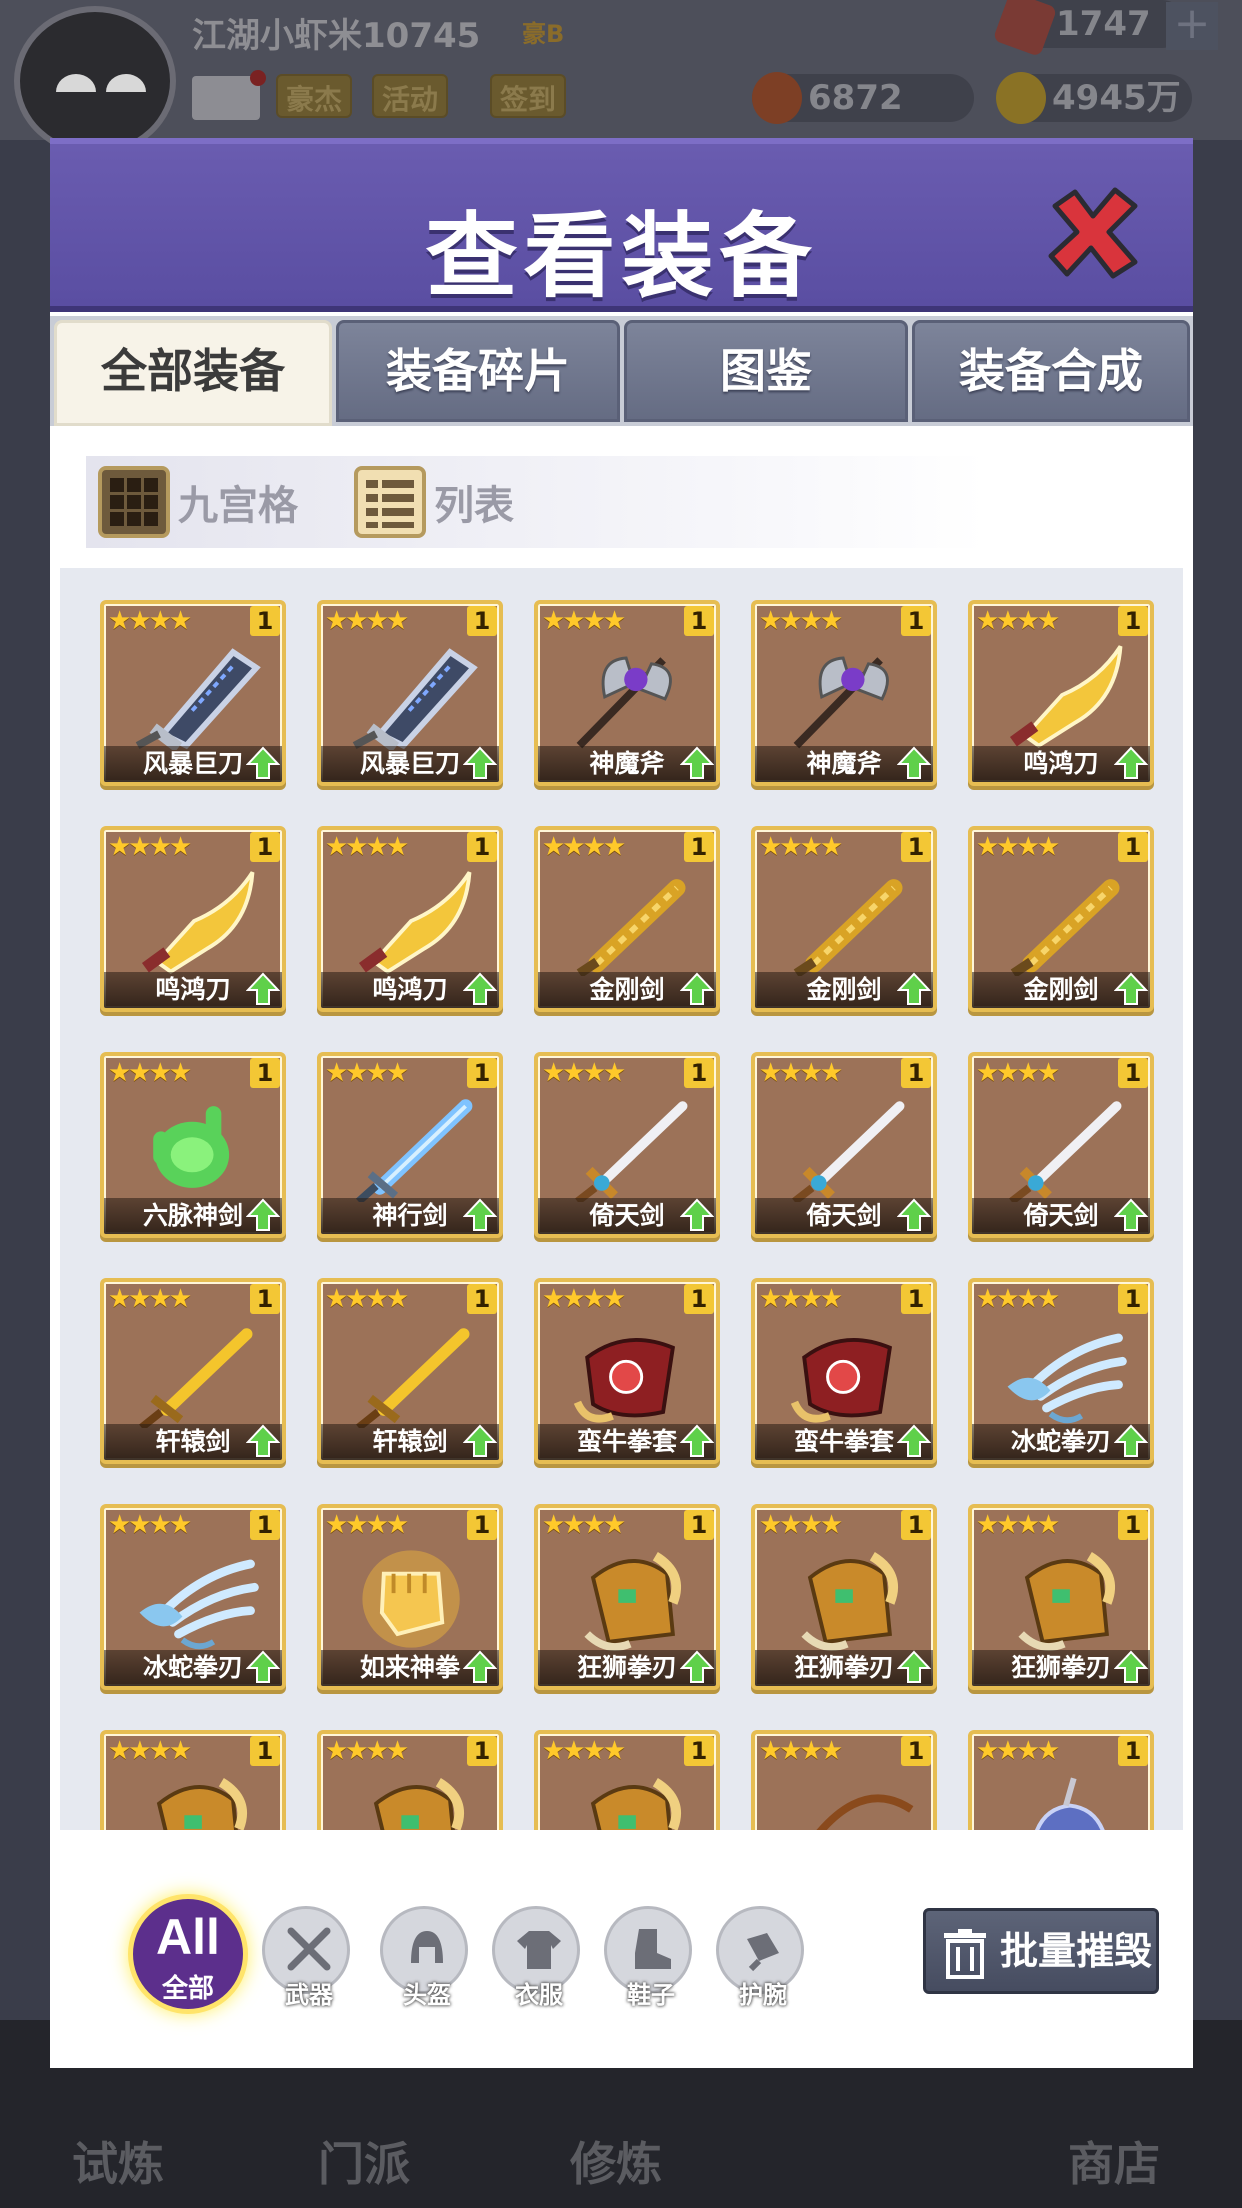 This screenshot has height=2208, width=1242. Describe the element at coordinates (1114, 2161) in the screenshot. I see `nav-shop: 商店` at that location.